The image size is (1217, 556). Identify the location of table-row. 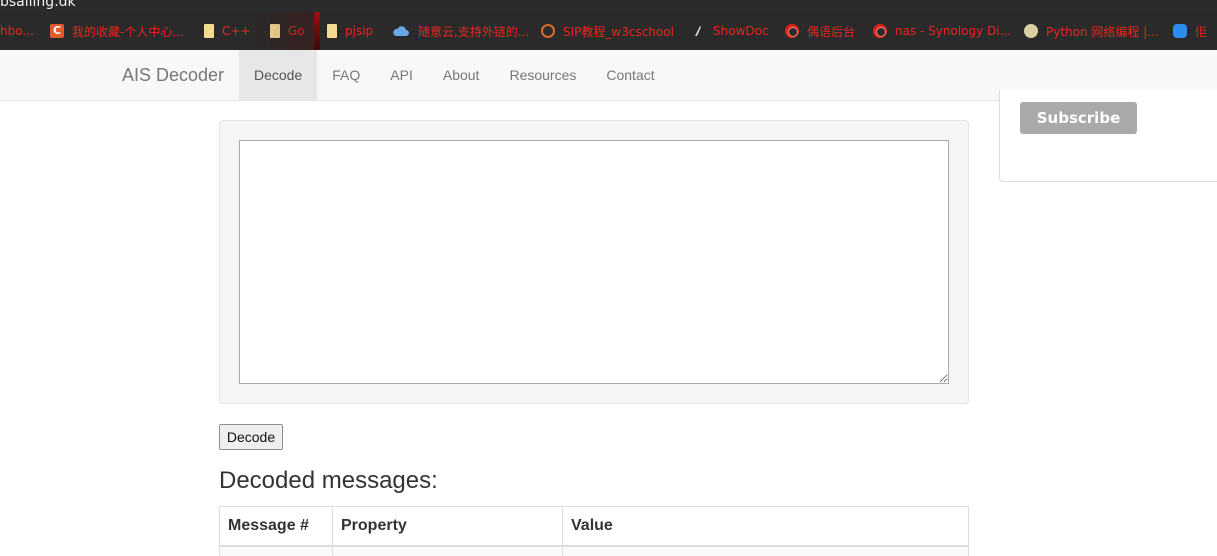
(594, 550).